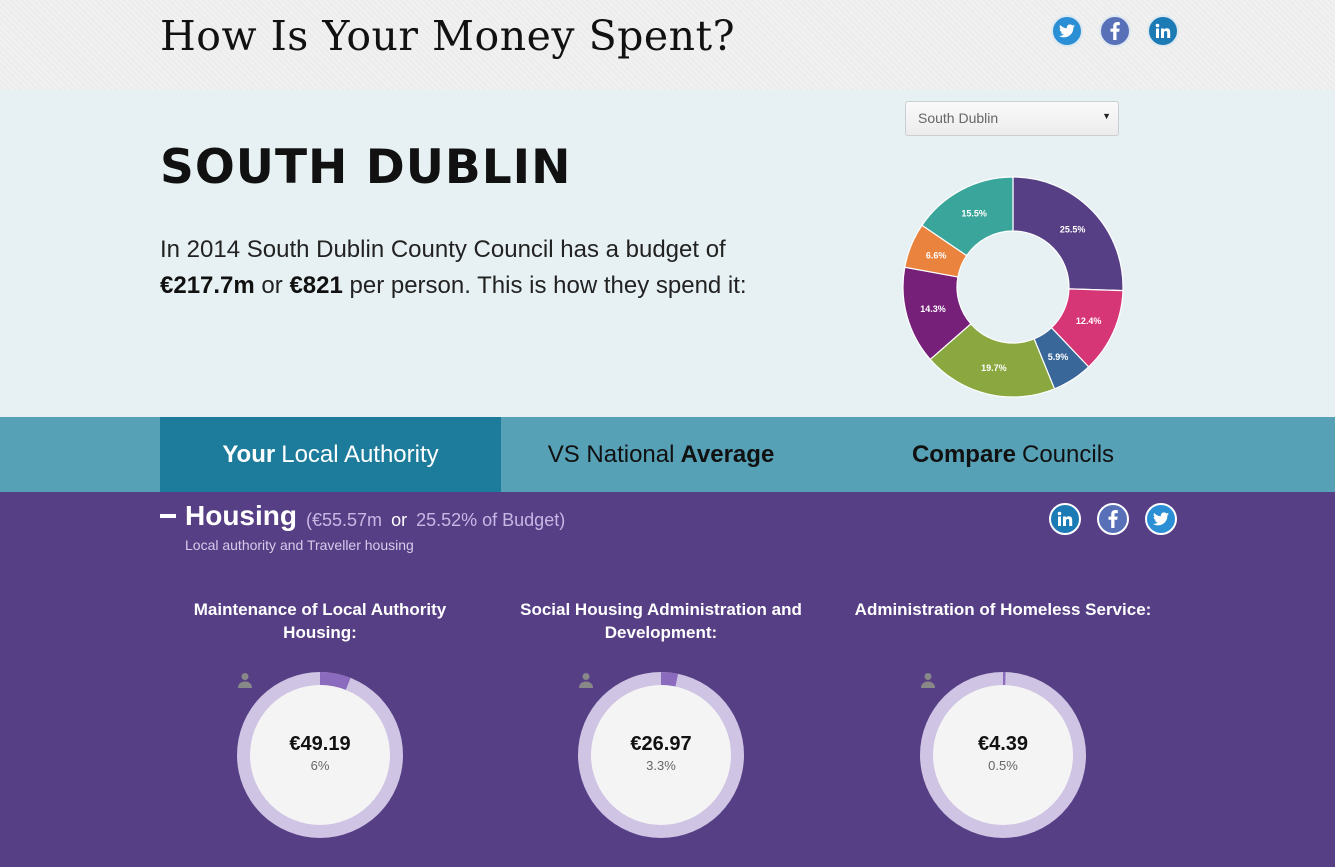 The image size is (1335, 867). I want to click on section-subtitle: Local authority and Traveller housing, so click(299, 545).